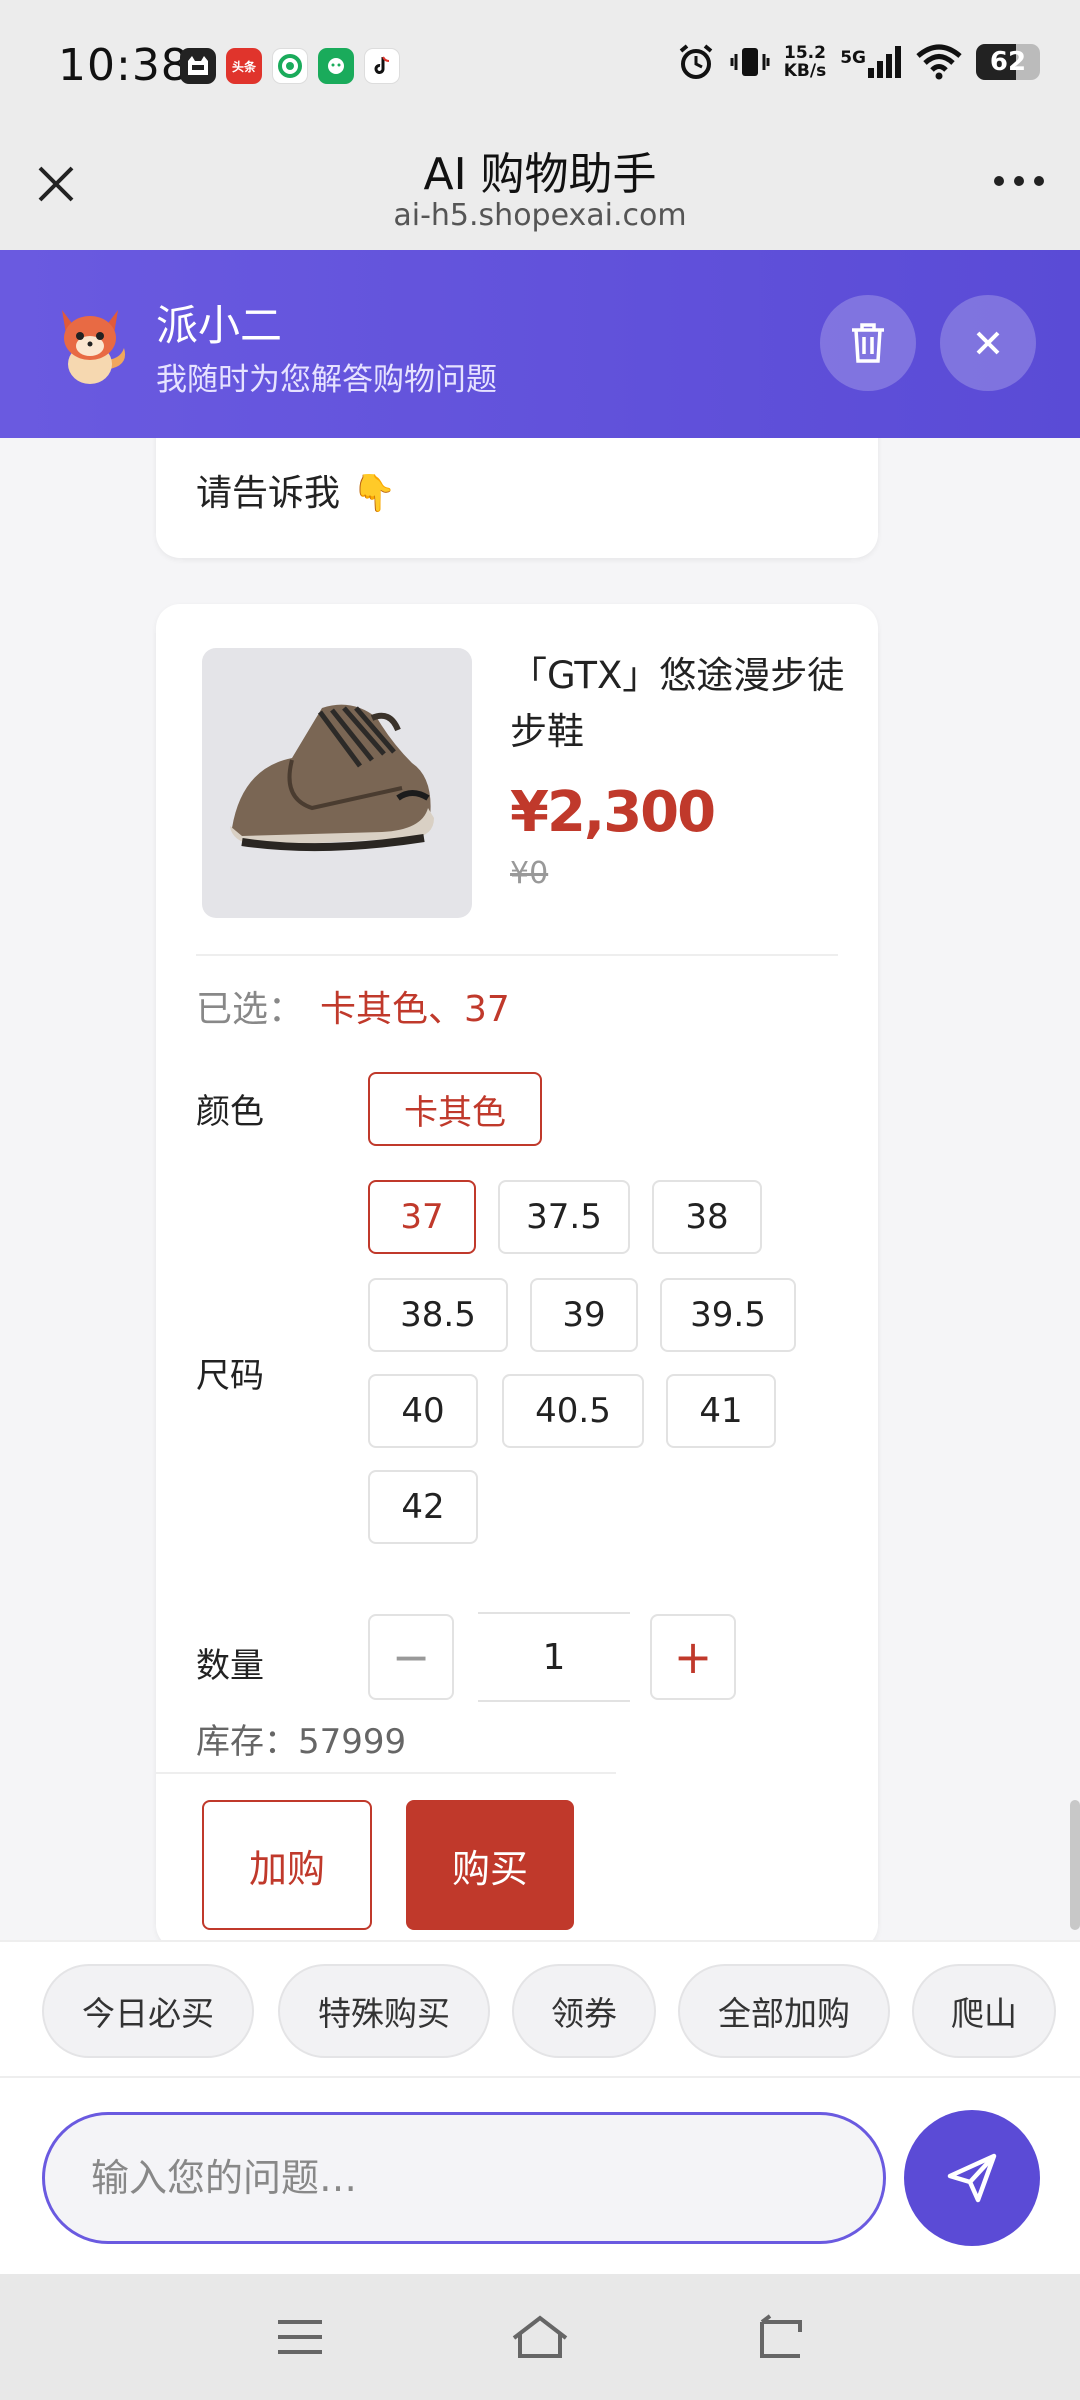  Describe the element at coordinates (326, 380) in the screenshot. I see `assistant-subtitle: 我随时为您解答购物问题` at that location.